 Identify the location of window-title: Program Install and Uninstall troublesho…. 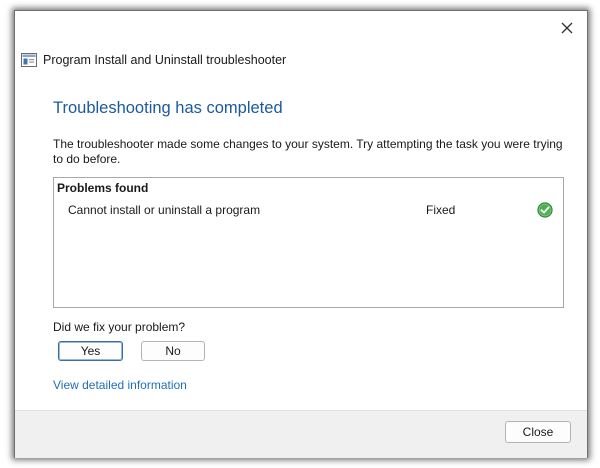
(165, 60).